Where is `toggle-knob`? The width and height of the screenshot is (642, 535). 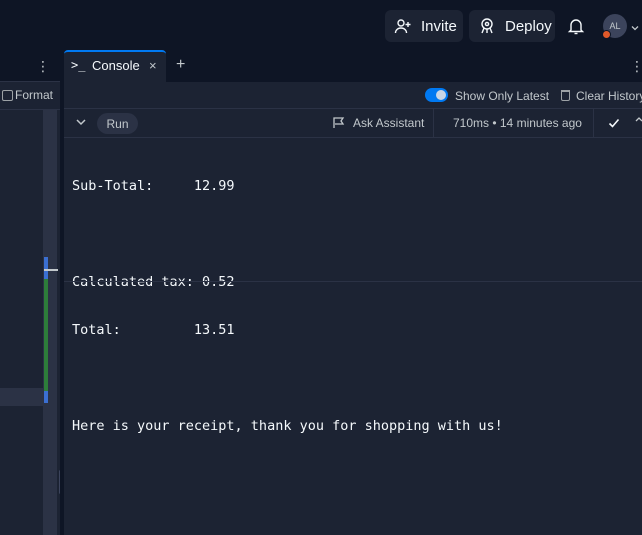
toggle-knob is located at coordinates (441, 95).